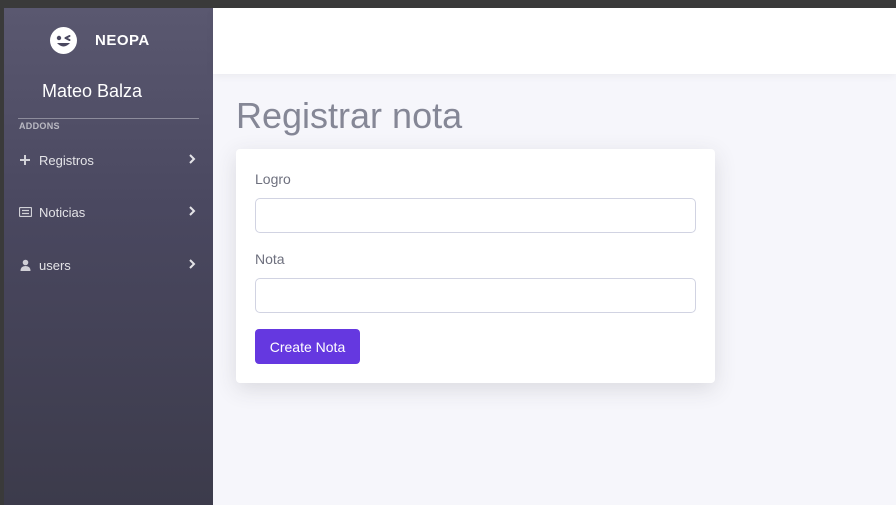 This screenshot has height=505, width=896. What do you see at coordinates (108, 118) in the screenshot?
I see `sidebar-divider` at bounding box center [108, 118].